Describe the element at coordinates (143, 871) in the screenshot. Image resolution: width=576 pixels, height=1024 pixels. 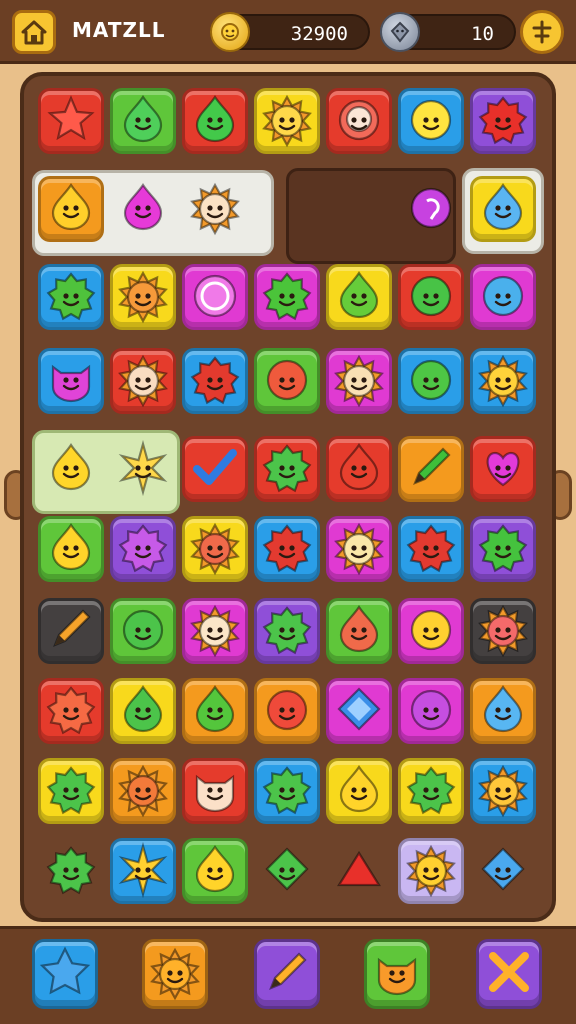
I see `tile-r9-c1` at that location.